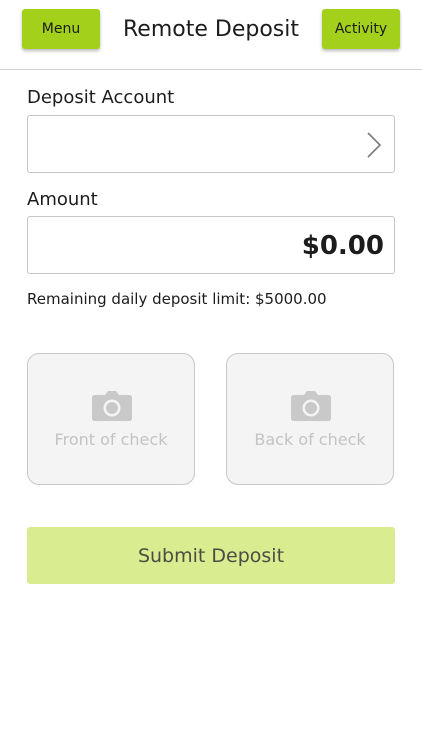 This screenshot has height=750, width=422. I want to click on top-bar: Menu Remote Deposit Activity, so click(211, 35).